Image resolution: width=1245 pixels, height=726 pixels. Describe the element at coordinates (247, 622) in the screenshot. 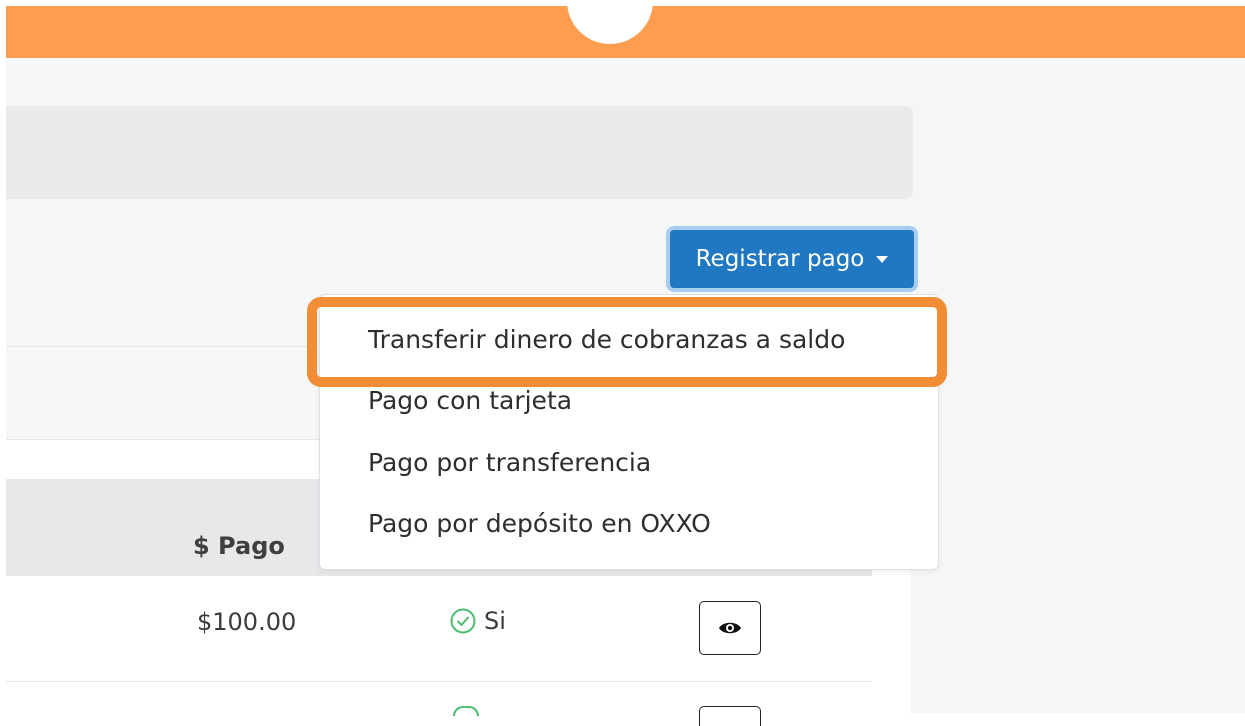

I see `payment-amount: $100.00` at that location.